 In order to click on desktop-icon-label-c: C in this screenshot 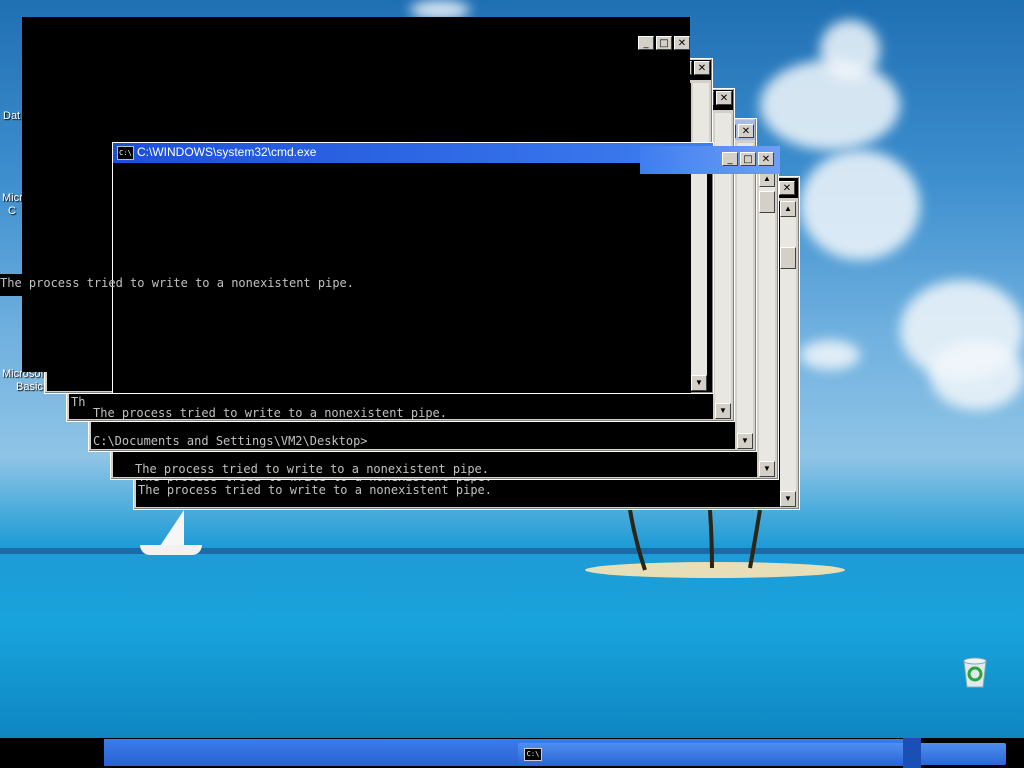, I will do `click(12, 211)`.